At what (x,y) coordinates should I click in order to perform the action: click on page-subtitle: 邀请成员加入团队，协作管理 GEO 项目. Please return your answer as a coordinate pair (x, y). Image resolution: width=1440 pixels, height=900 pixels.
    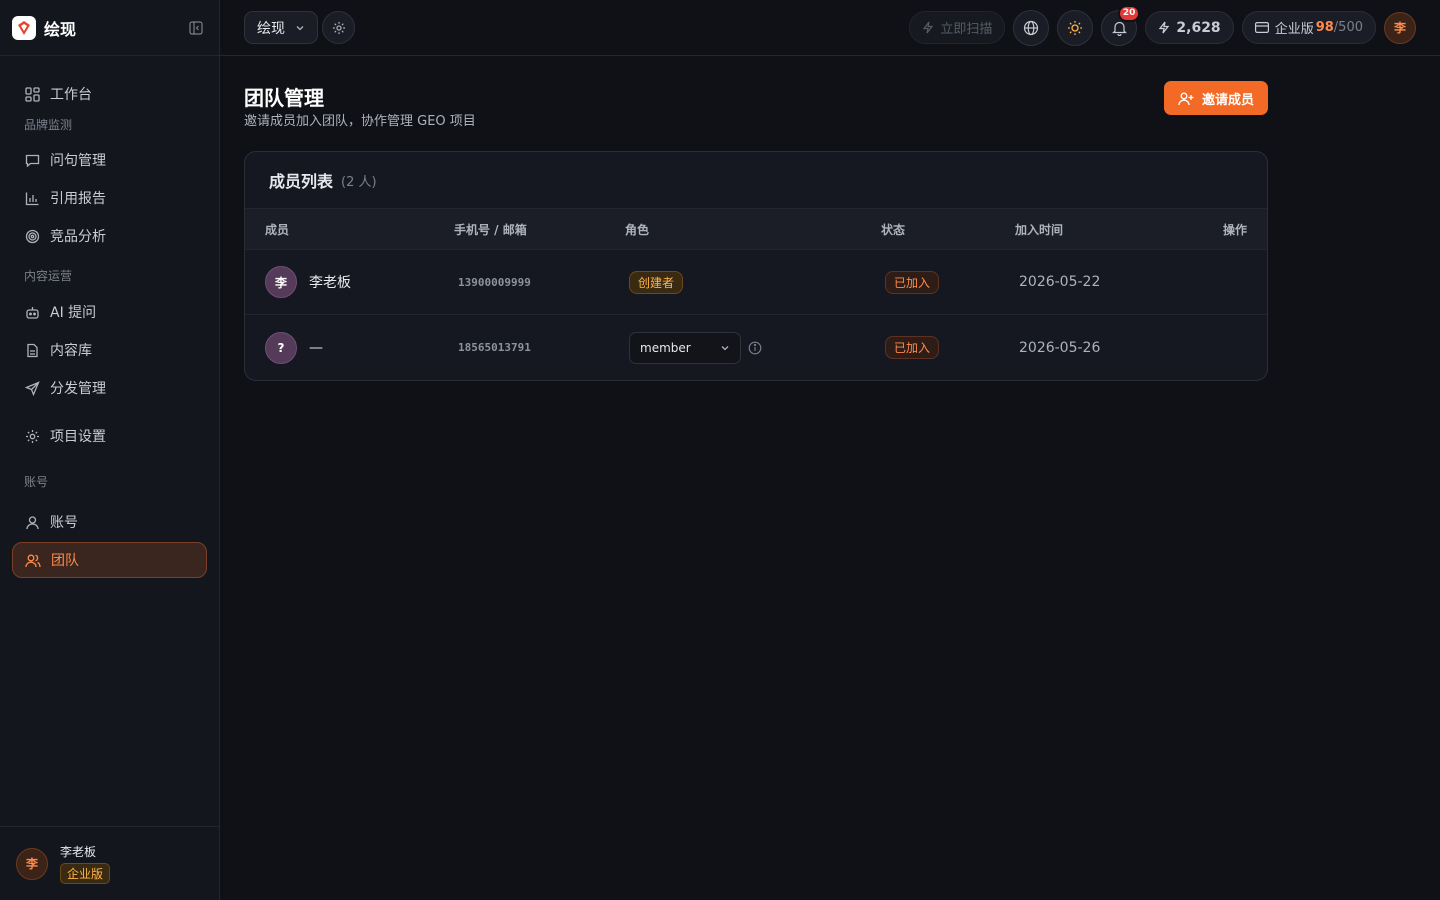
    Looking at the image, I should click on (360, 121).